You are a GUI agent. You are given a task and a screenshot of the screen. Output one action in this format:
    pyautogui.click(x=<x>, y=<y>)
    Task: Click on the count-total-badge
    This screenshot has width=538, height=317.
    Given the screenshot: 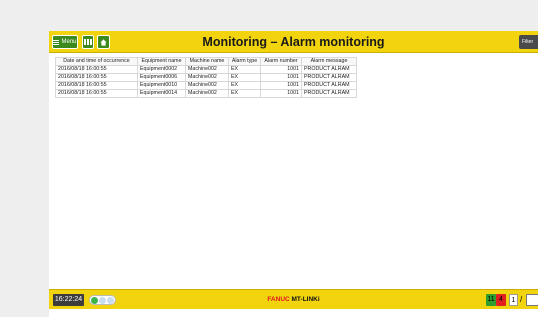 What is the action you would take?
    pyautogui.click(x=532, y=300)
    